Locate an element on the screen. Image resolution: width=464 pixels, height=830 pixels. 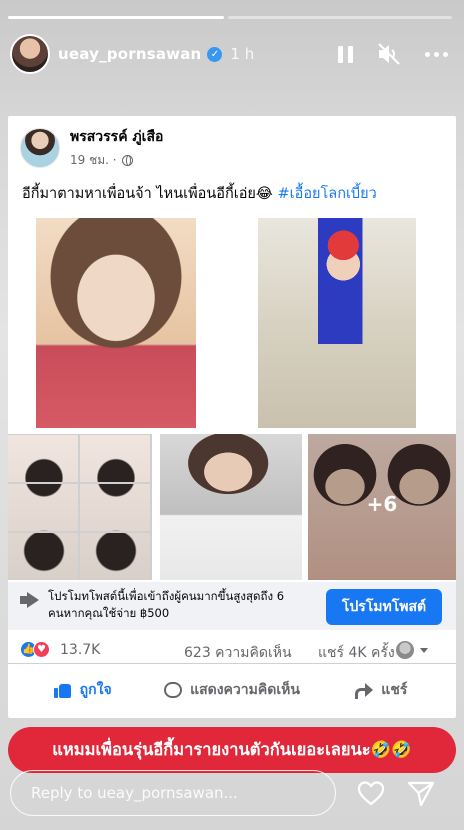
promote-post-button: โปรโมทโพสต์ is located at coordinates (384, 607).